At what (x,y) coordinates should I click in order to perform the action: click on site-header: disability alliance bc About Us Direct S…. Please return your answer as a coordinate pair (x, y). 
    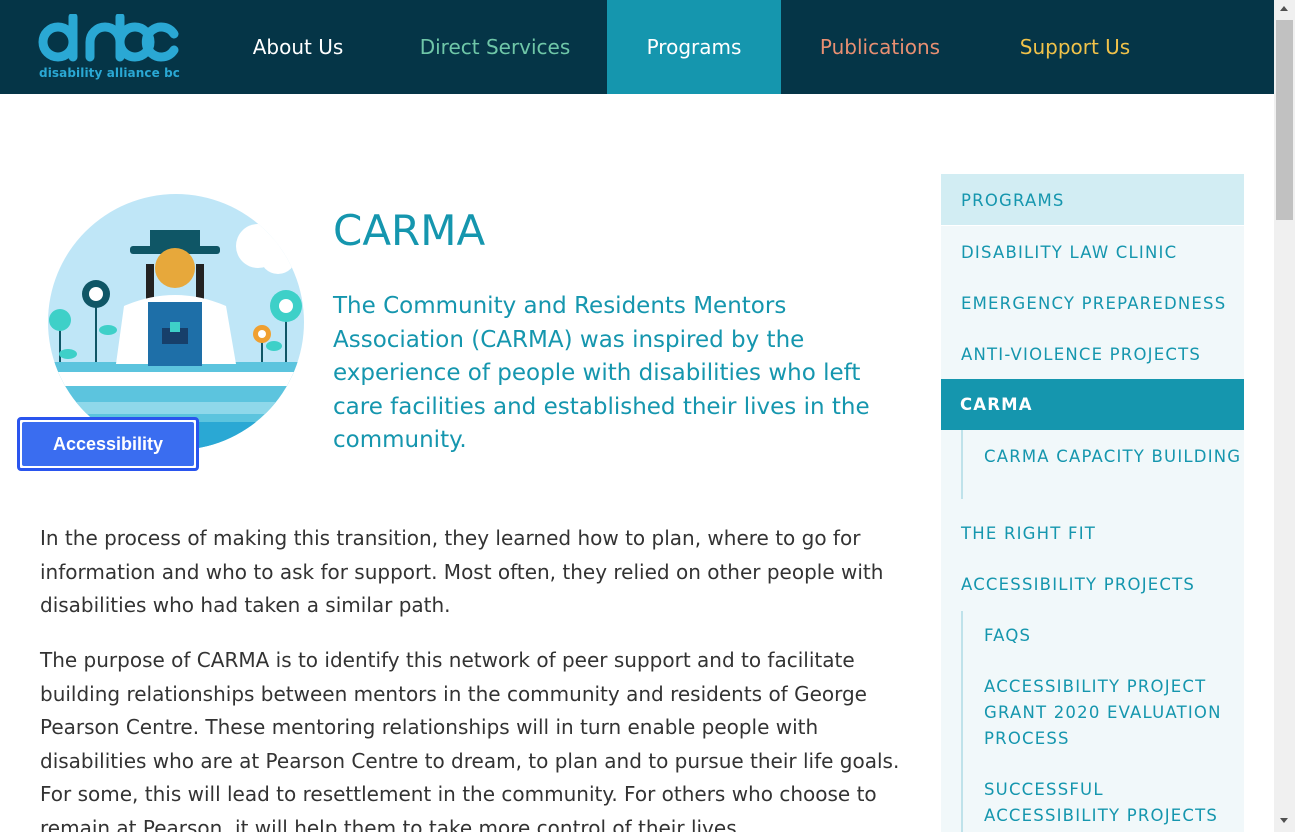
    Looking at the image, I should click on (637, 47).